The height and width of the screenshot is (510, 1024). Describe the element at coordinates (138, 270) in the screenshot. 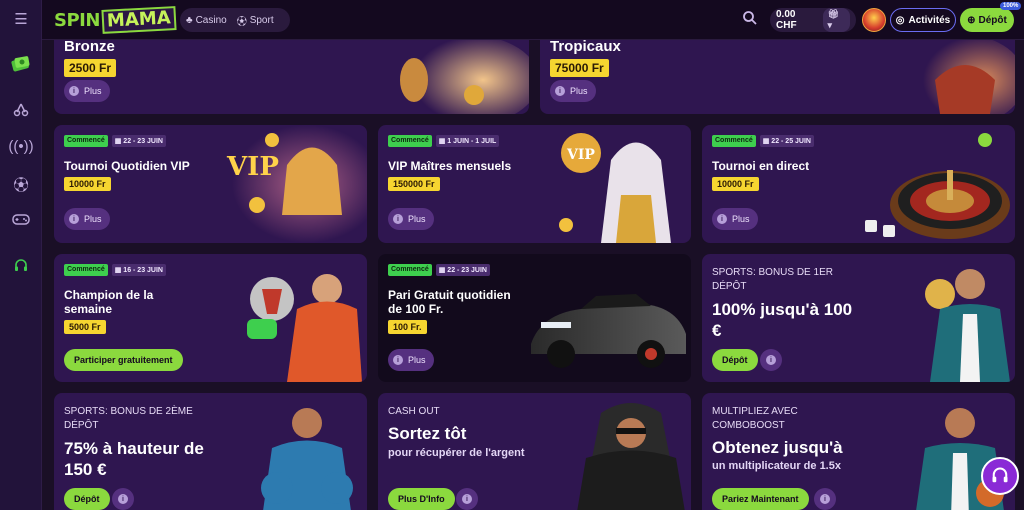

I see `date-badge: ▦ 16 - 23 JUIN` at that location.